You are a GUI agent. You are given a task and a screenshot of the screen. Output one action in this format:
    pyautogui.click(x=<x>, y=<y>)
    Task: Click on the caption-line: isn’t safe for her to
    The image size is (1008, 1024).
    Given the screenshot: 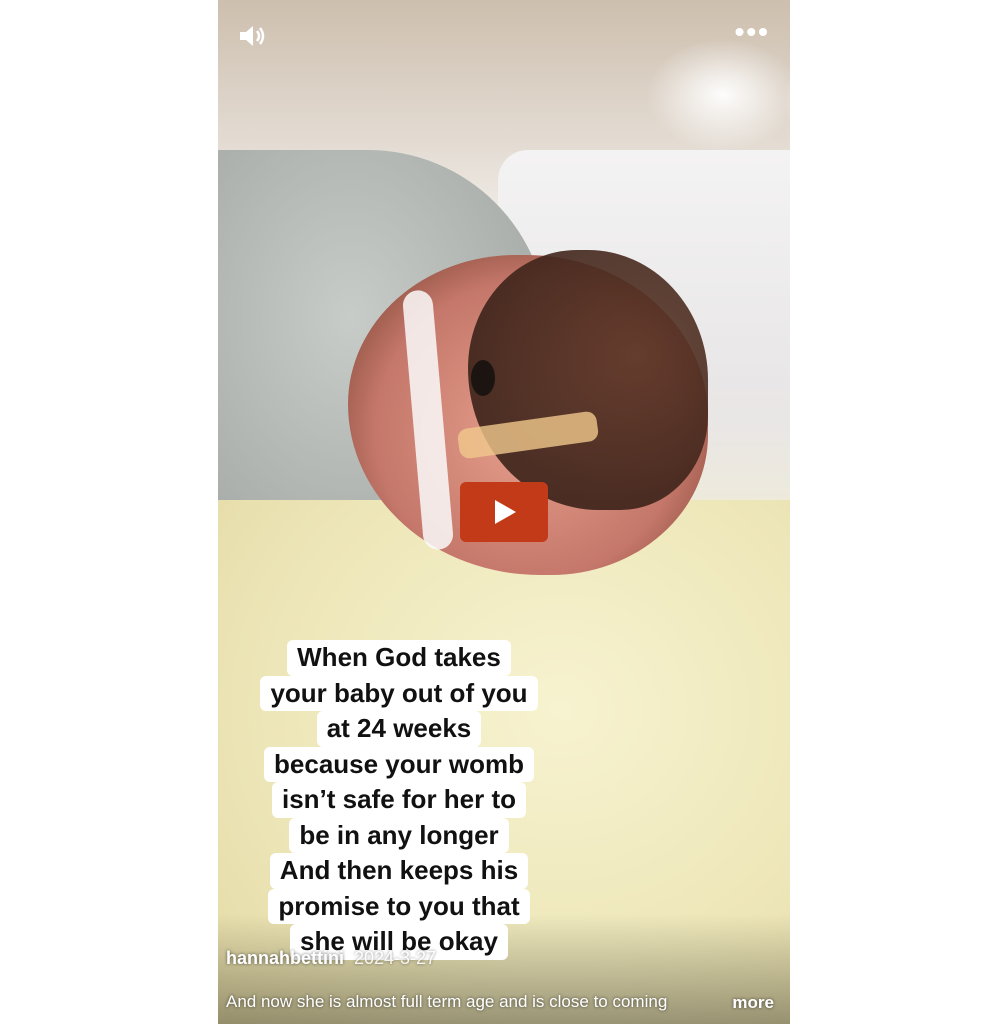 What is the action you would take?
    pyautogui.click(x=399, y=800)
    